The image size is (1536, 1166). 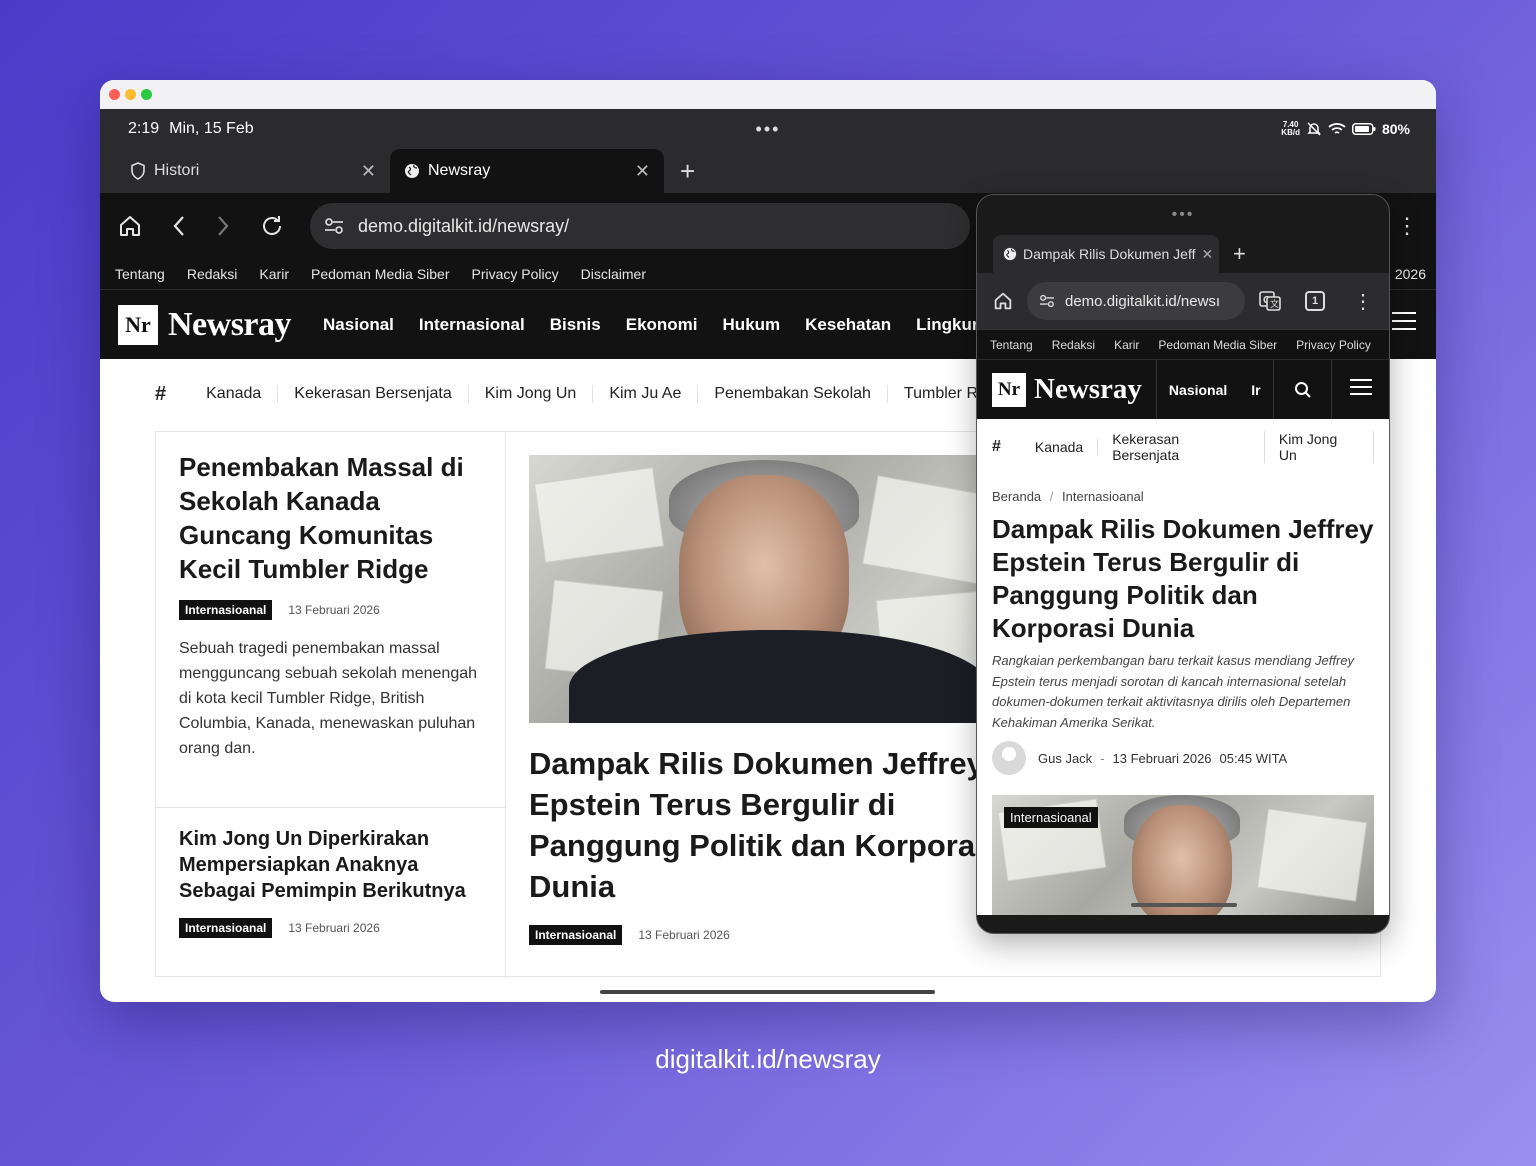 What do you see at coordinates (640, 226) in the screenshot?
I see `address-bar: demo.digitalkit.id/newsray/` at bounding box center [640, 226].